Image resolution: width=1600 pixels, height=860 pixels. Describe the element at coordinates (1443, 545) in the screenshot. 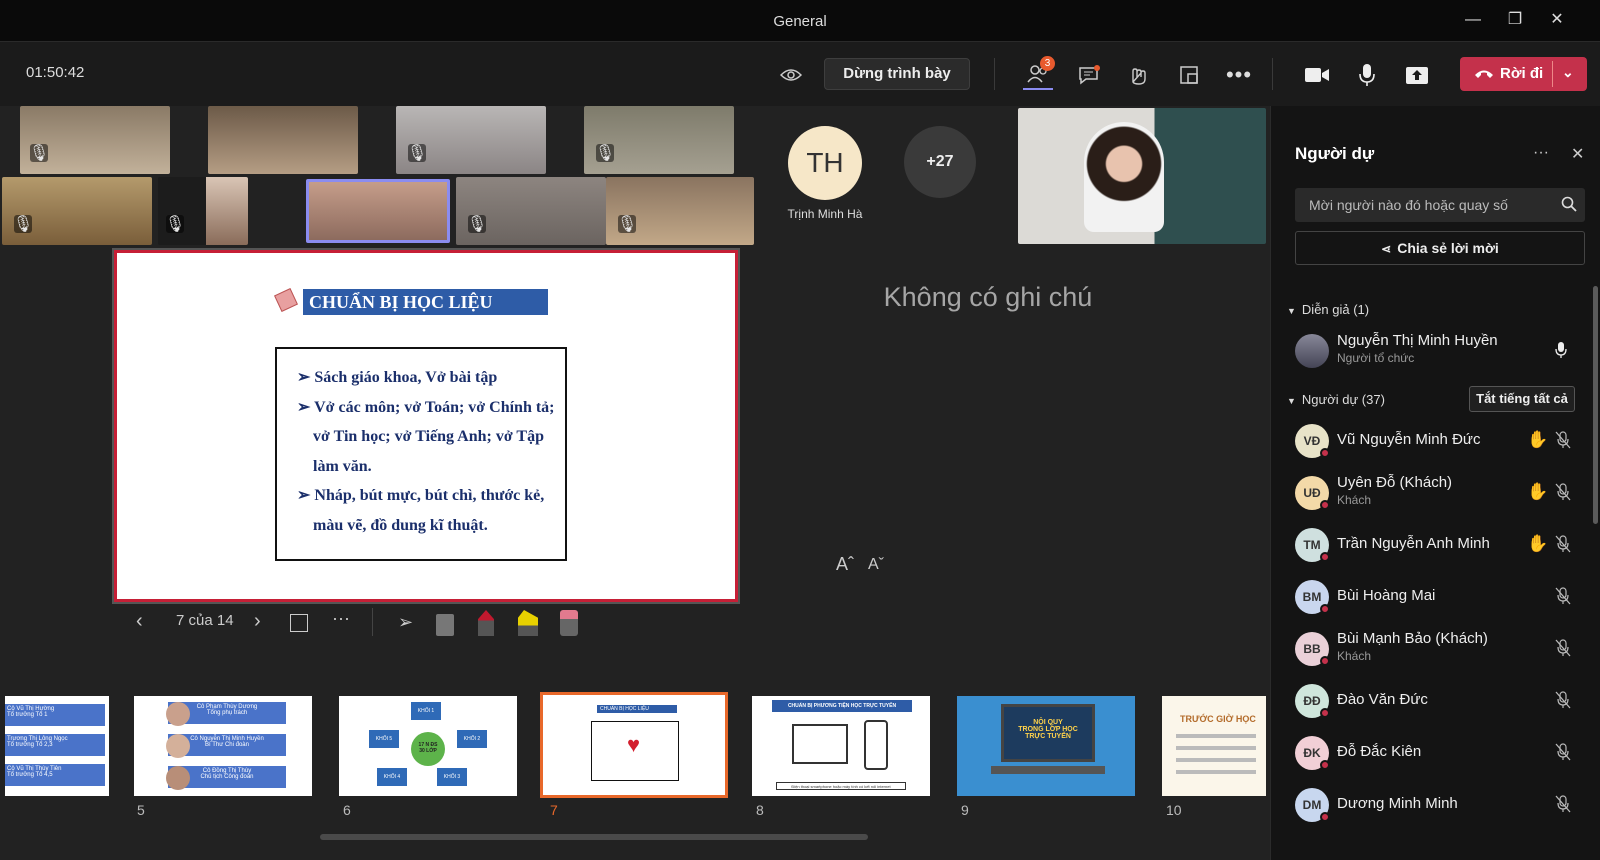

I see `attendee-row: TM Trần Nguyễn Anh Minh ✋` at that location.